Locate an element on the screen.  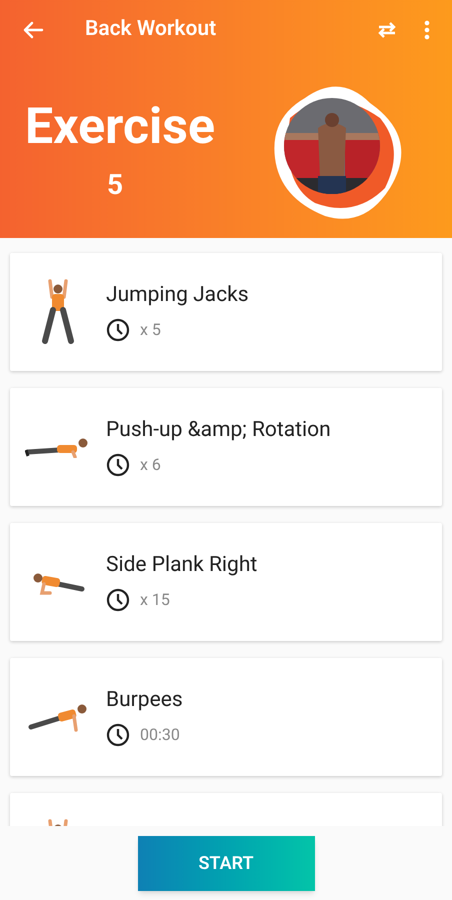
more-icon is located at coordinates (427, 30).